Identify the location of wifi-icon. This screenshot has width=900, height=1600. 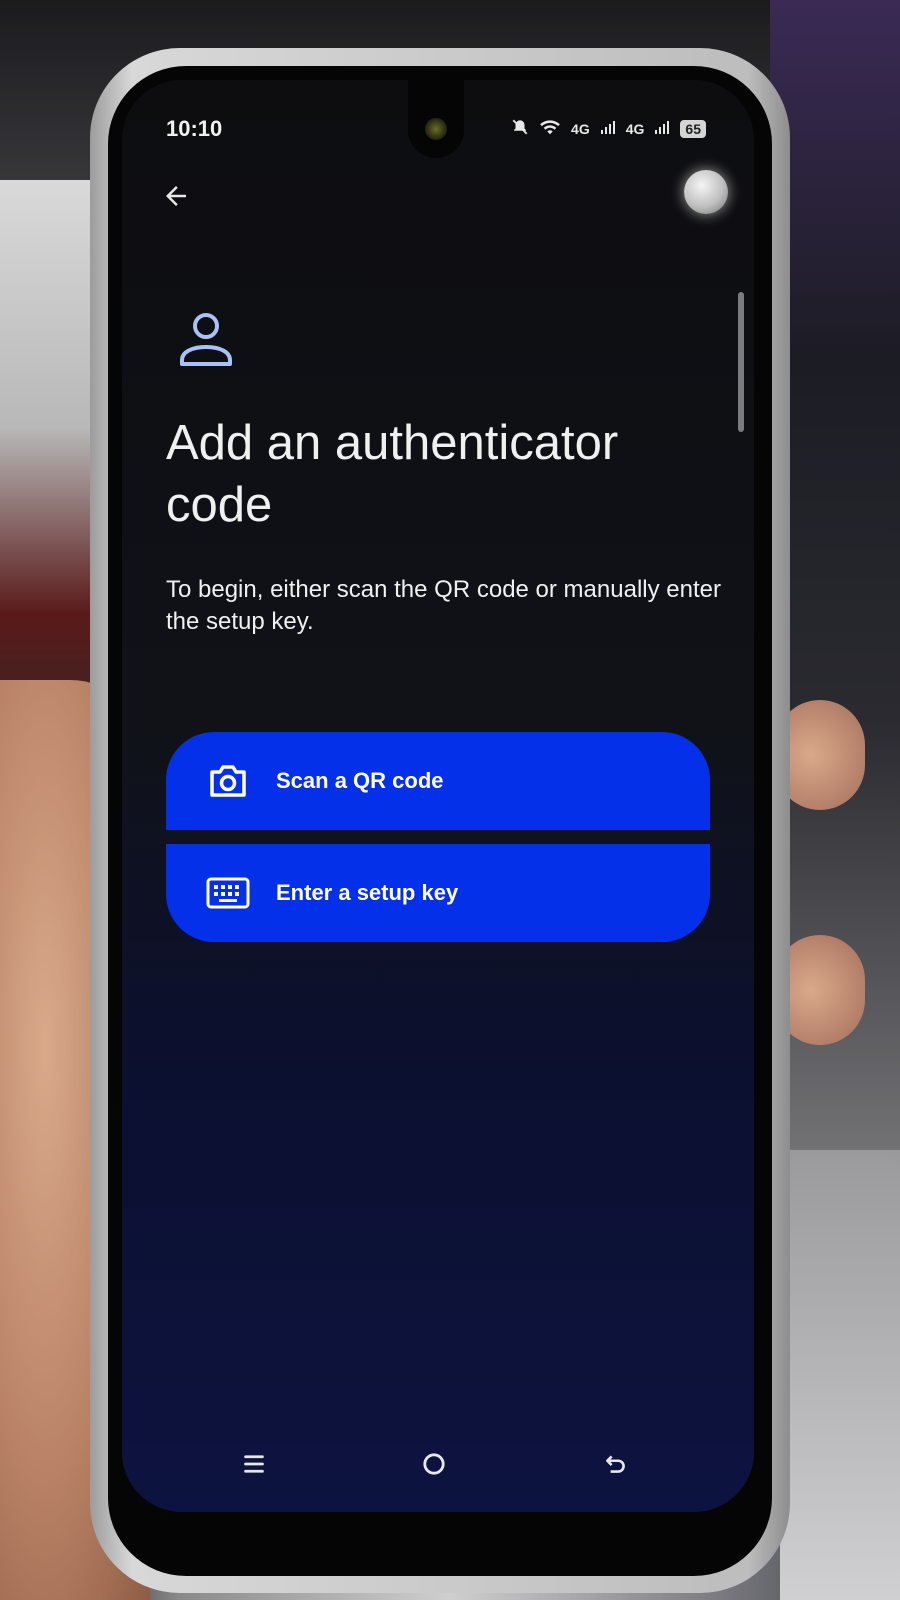
(550, 128).